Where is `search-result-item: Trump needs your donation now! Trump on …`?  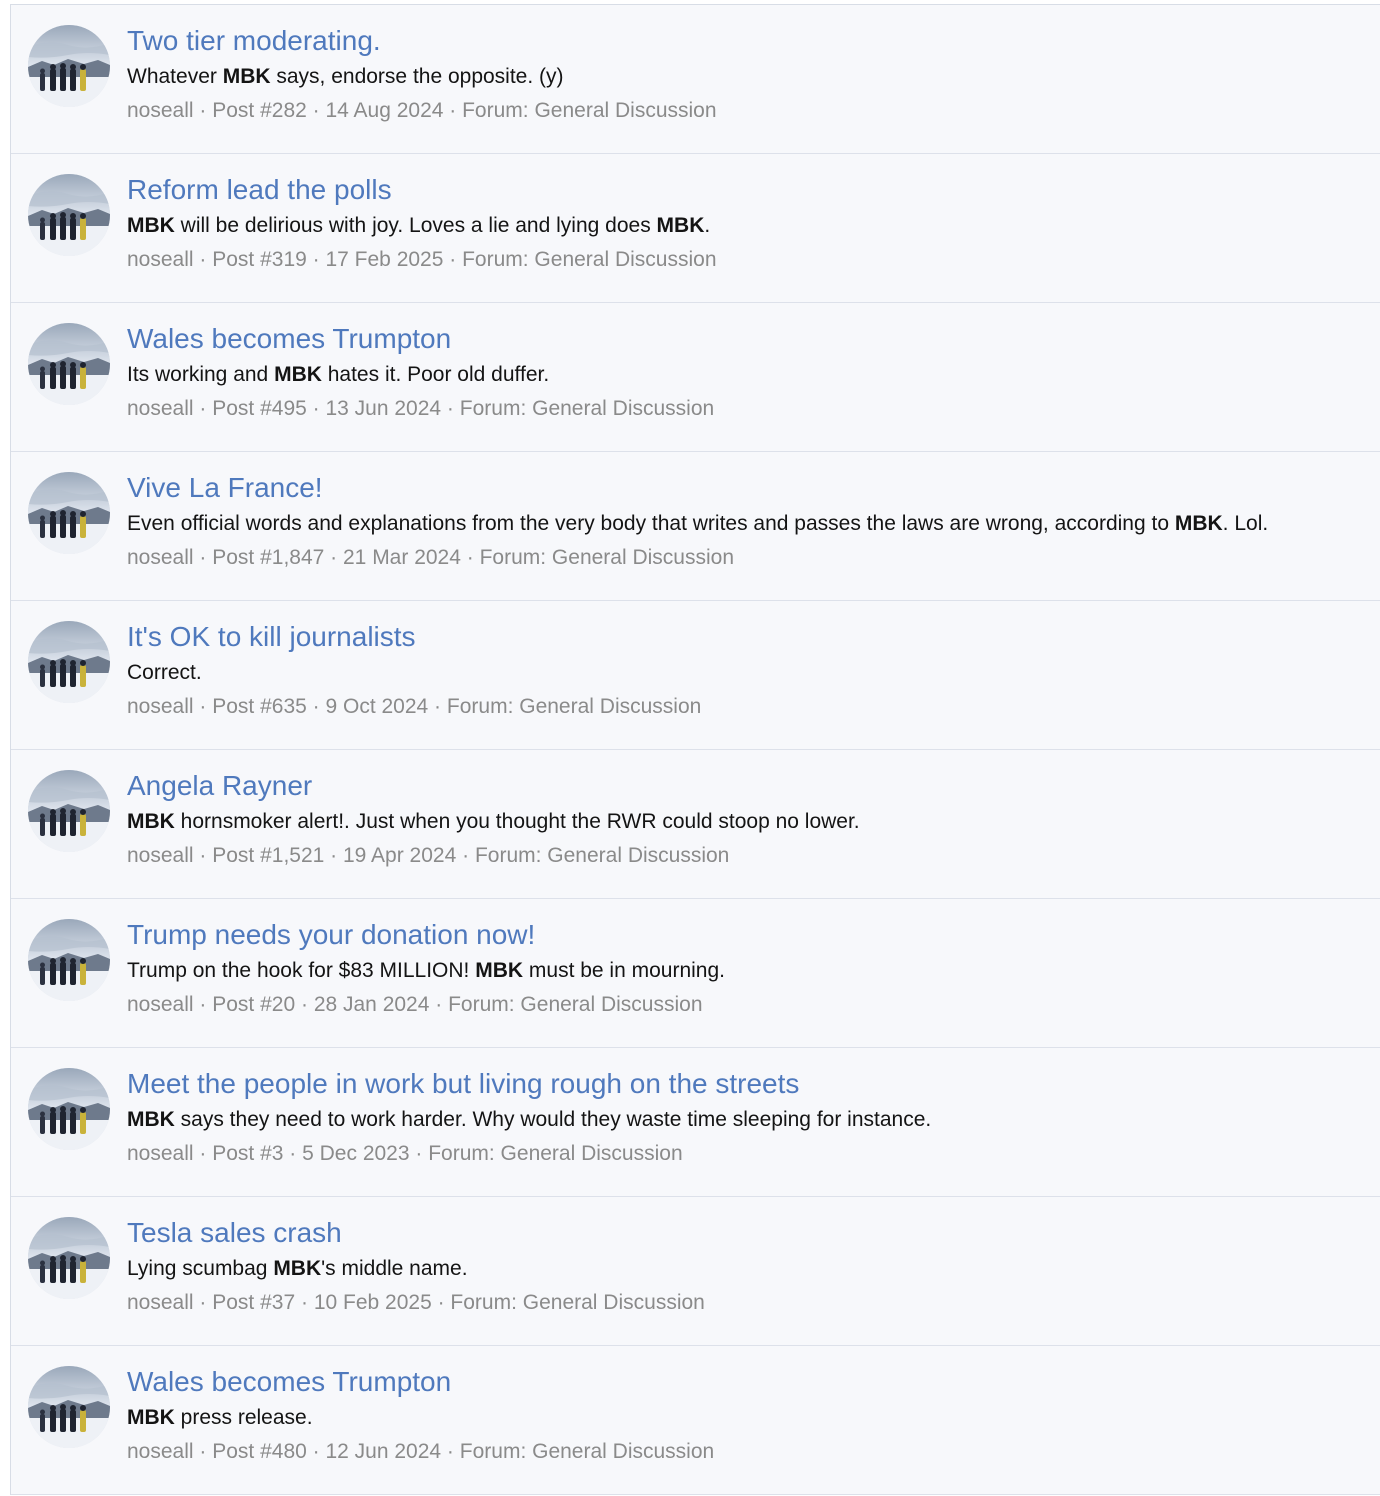
search-result-item: Trump needs your donation now! Trump on … is located at coordinates (695, 973).